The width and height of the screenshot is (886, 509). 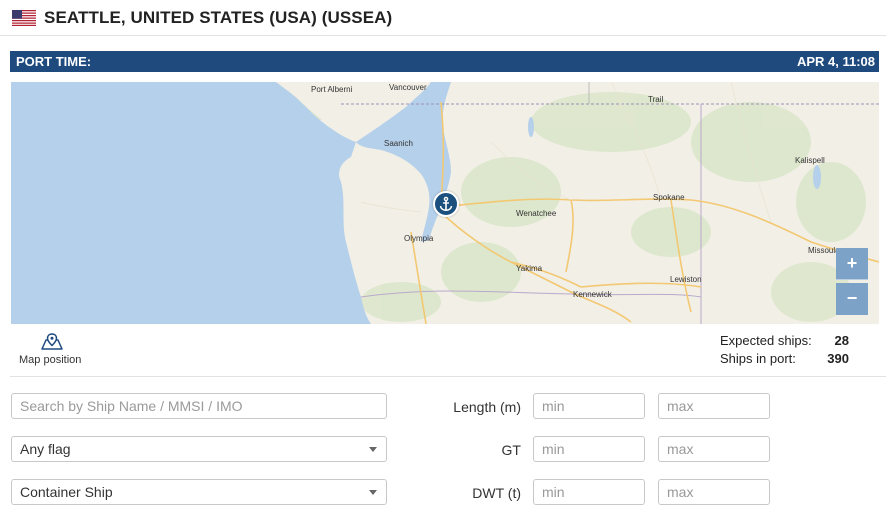 What do you see at coordinates (852, 264) in the screenshot?
I see `zoom-in-button: +` at bounding box center [852, 264].